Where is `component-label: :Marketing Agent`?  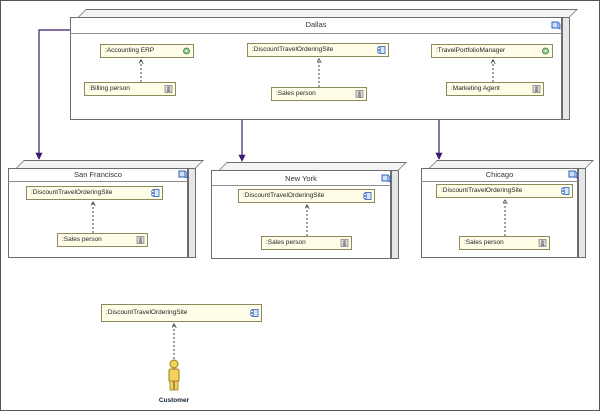
component-label: :Marketing Agent is located at coordinates (475, 88).